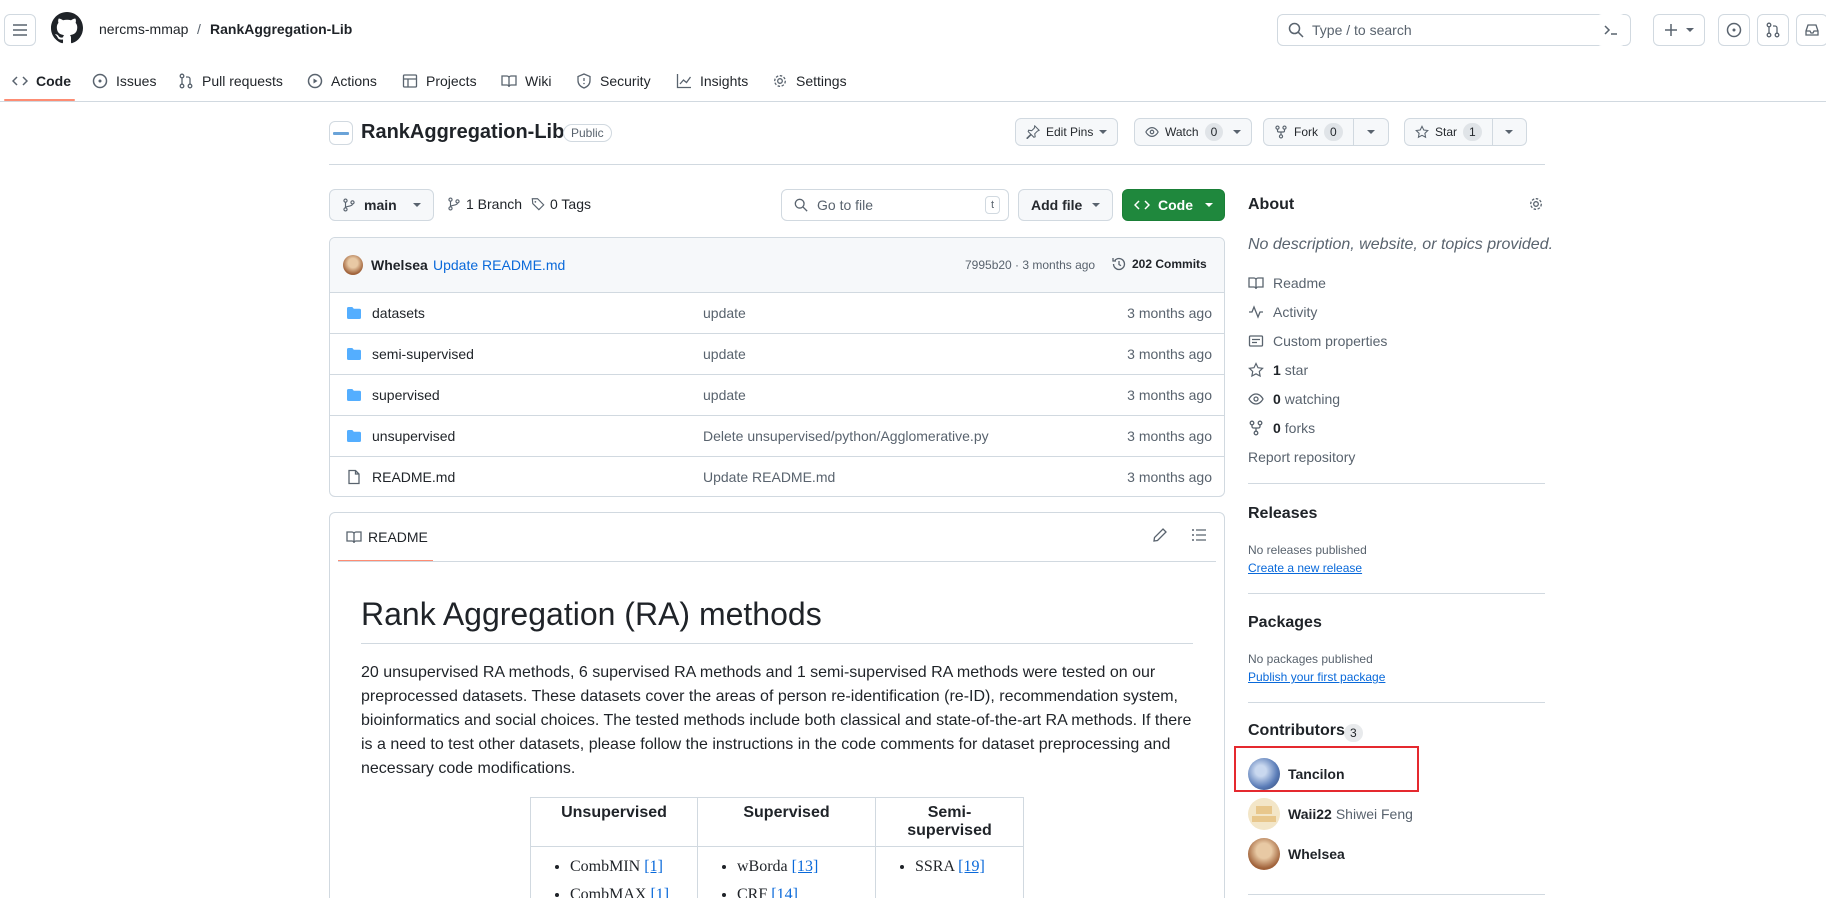  I want to click on outline-button, so click(1199, 535).